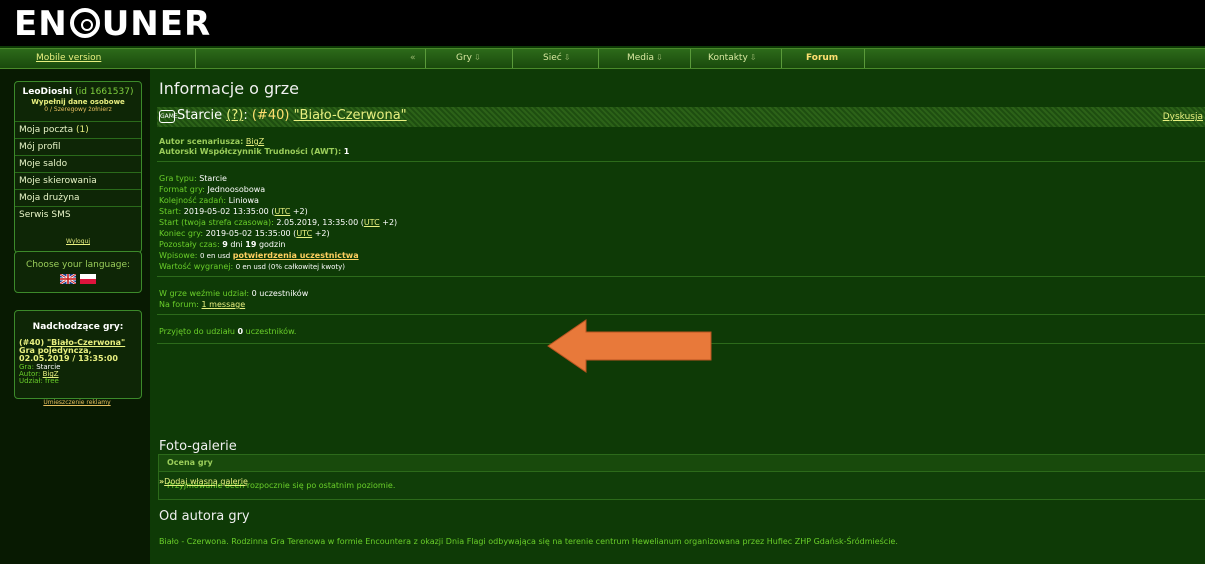 The image size is (1205, 564). I want to click on top-header: EN UNER, so click(602, 23).